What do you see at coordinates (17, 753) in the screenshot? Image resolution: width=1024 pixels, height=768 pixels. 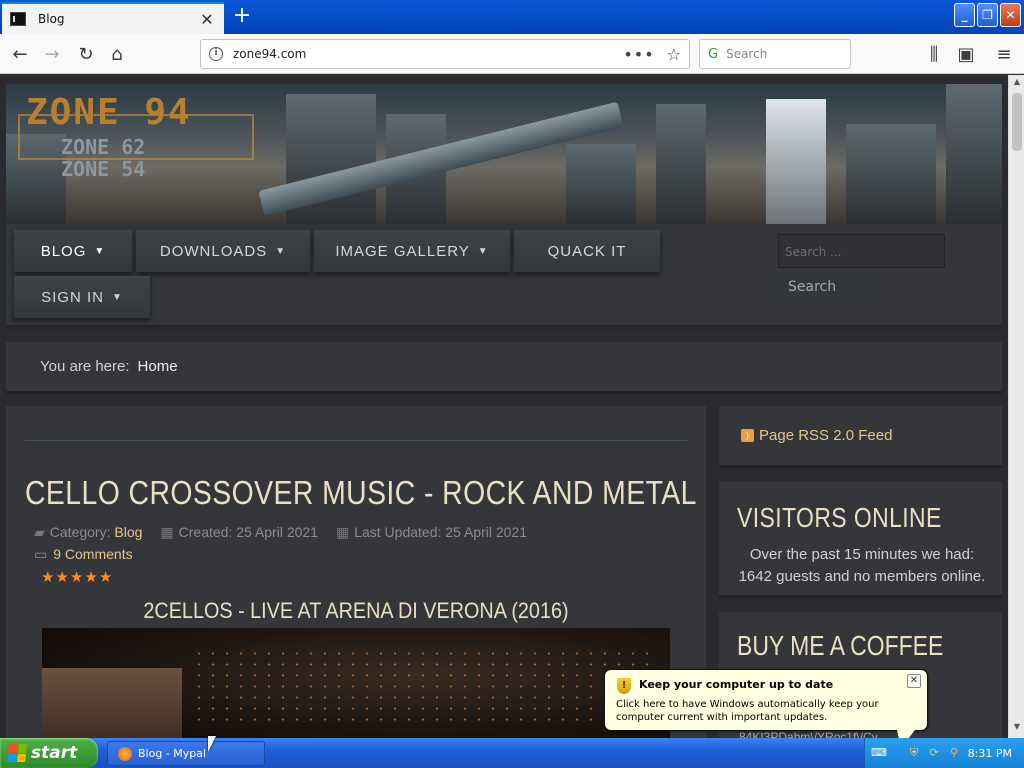 I see `windows-flag-icon` at bounding box center [17, 753].